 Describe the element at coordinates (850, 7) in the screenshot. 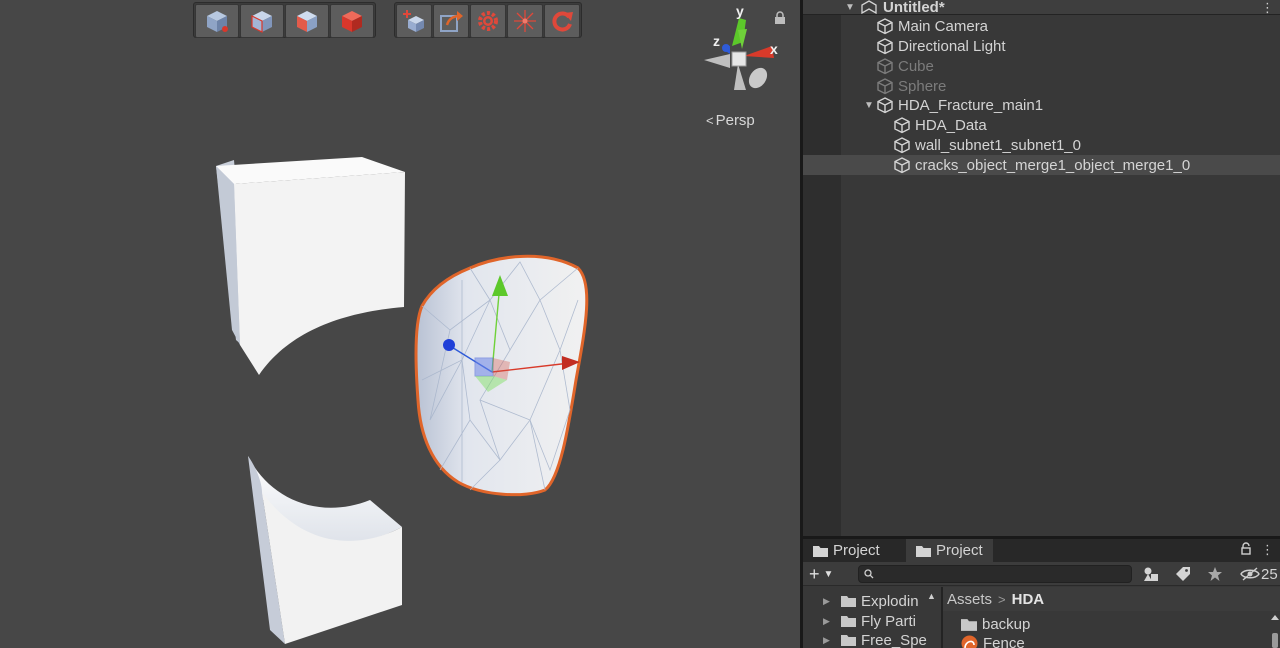

I see `collapse-arrow-icon: ▼` at that location.